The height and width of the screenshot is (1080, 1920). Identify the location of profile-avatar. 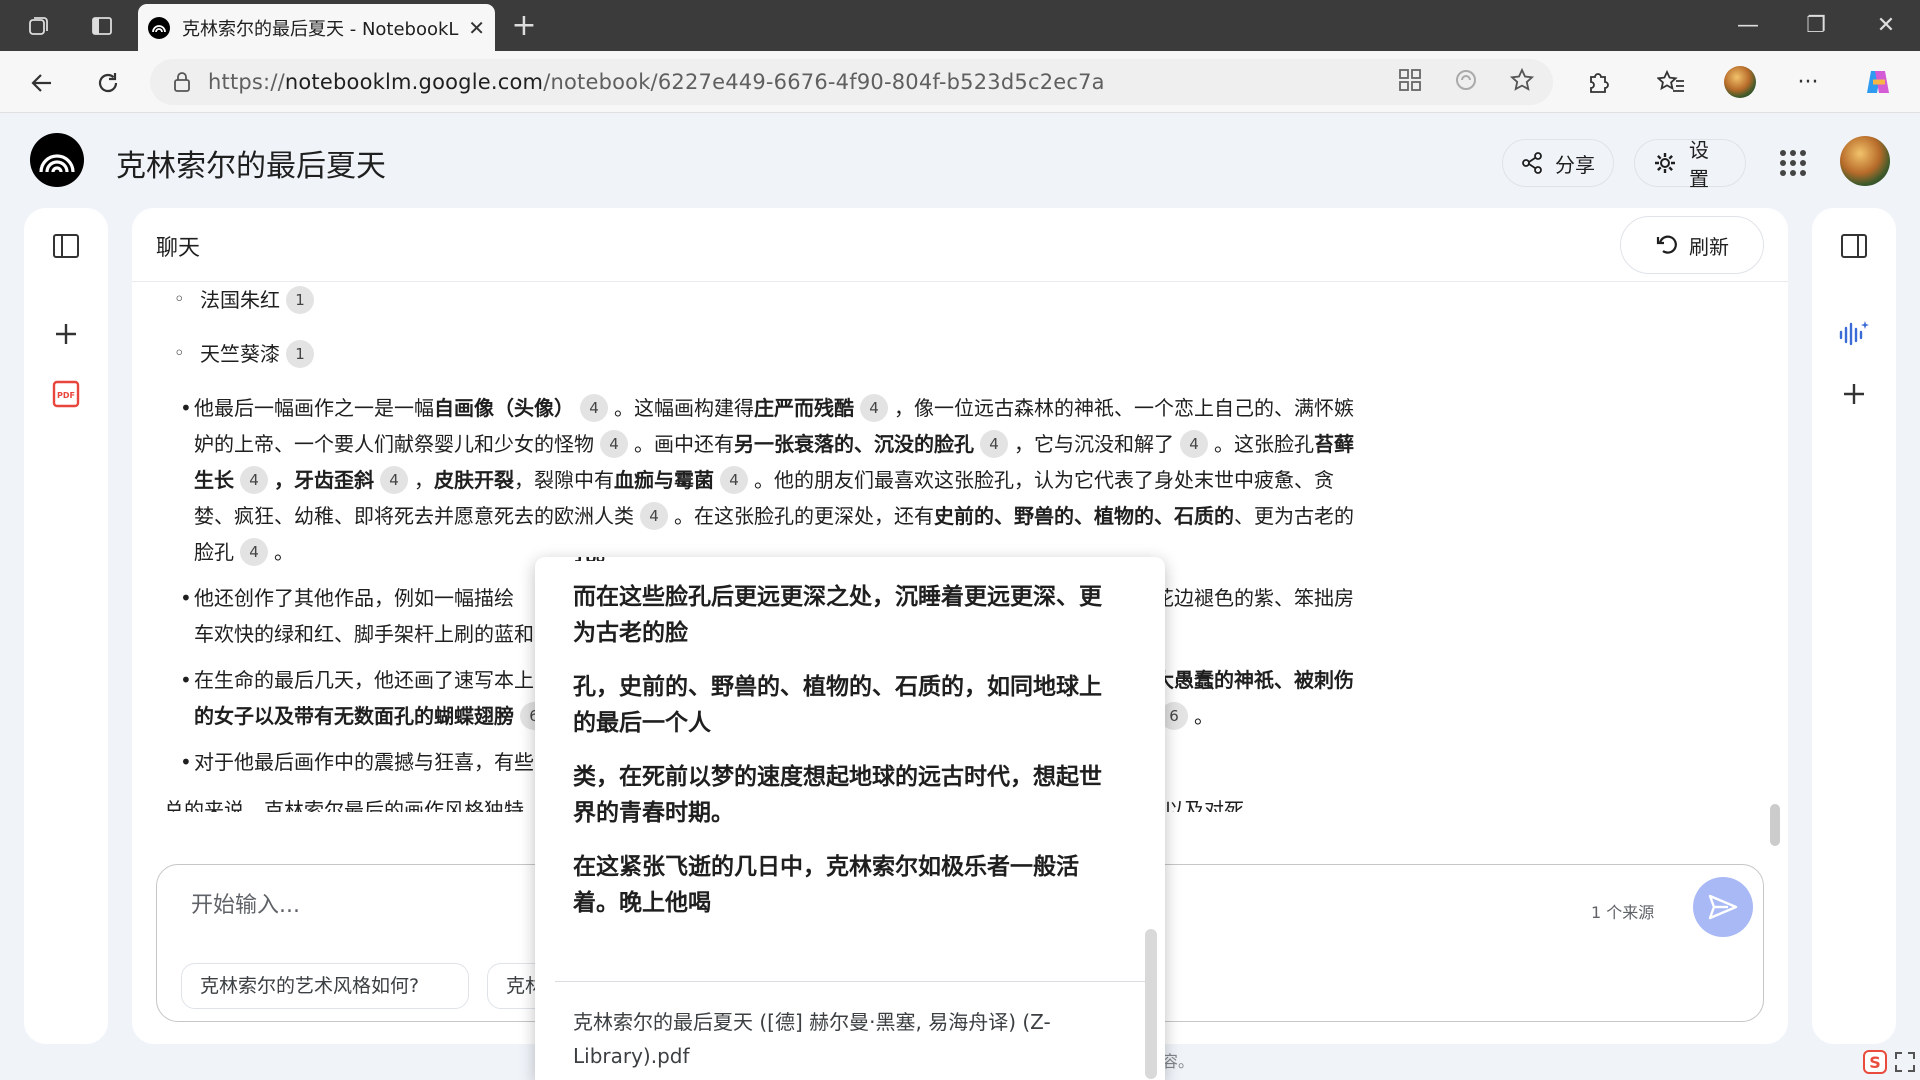
(1740, 82).